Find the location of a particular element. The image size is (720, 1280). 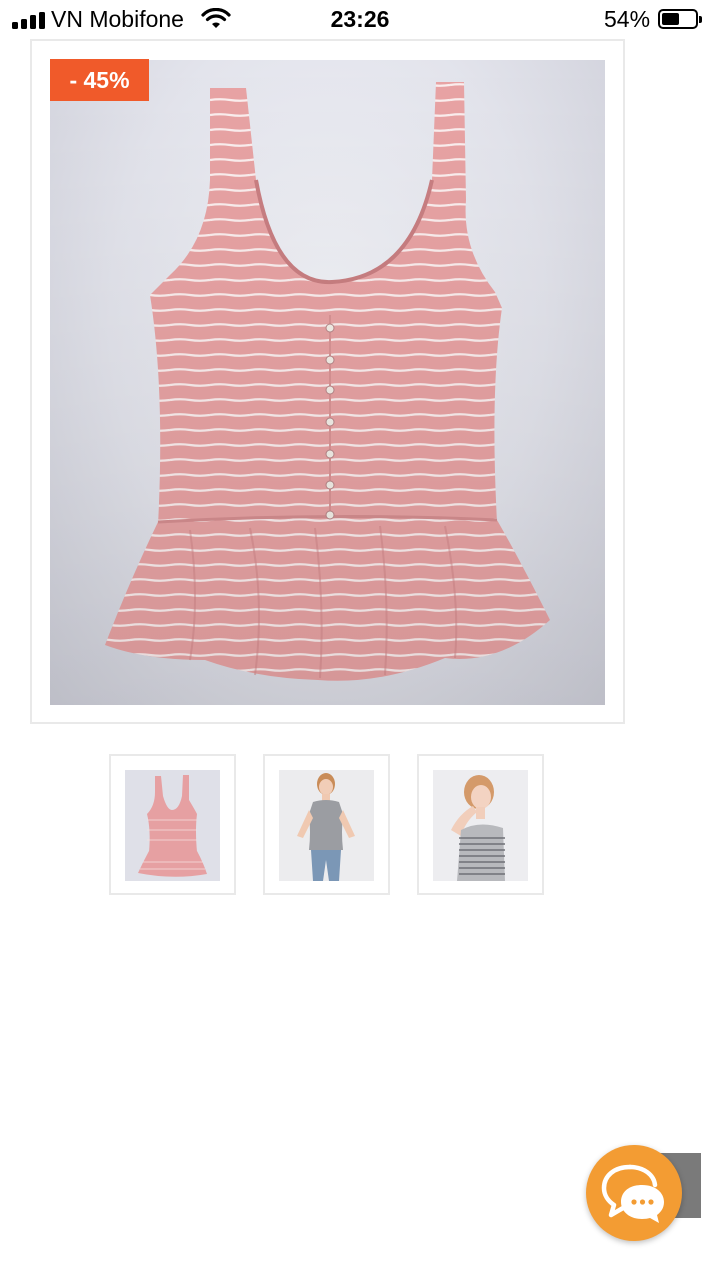

thumbnail-model-striped-tank is located at coordinates (480, 824).